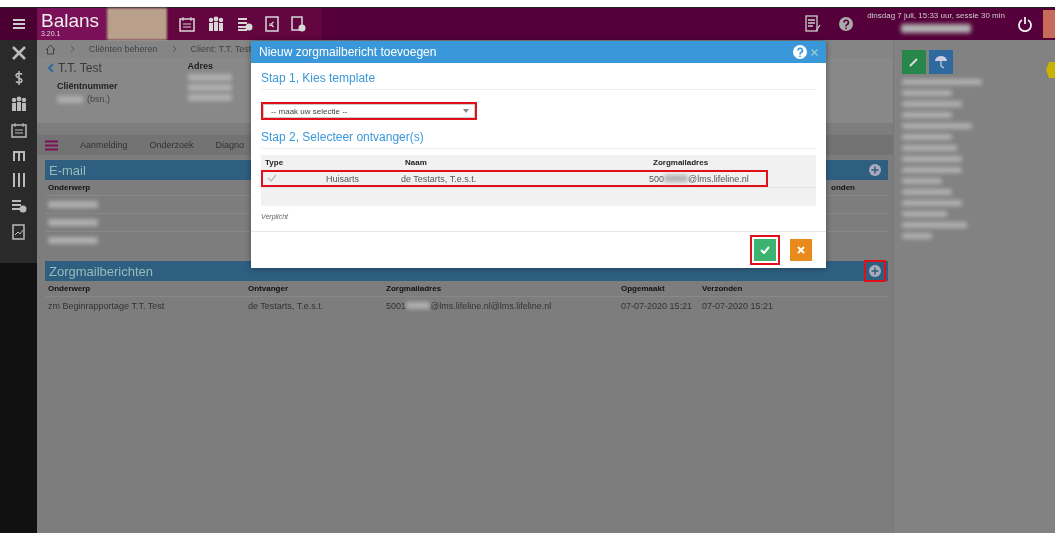  What do you see at coordinates (104, 145) in the screenshot?
I see `tab: Aanmelding` at bounding box center [104, 145].